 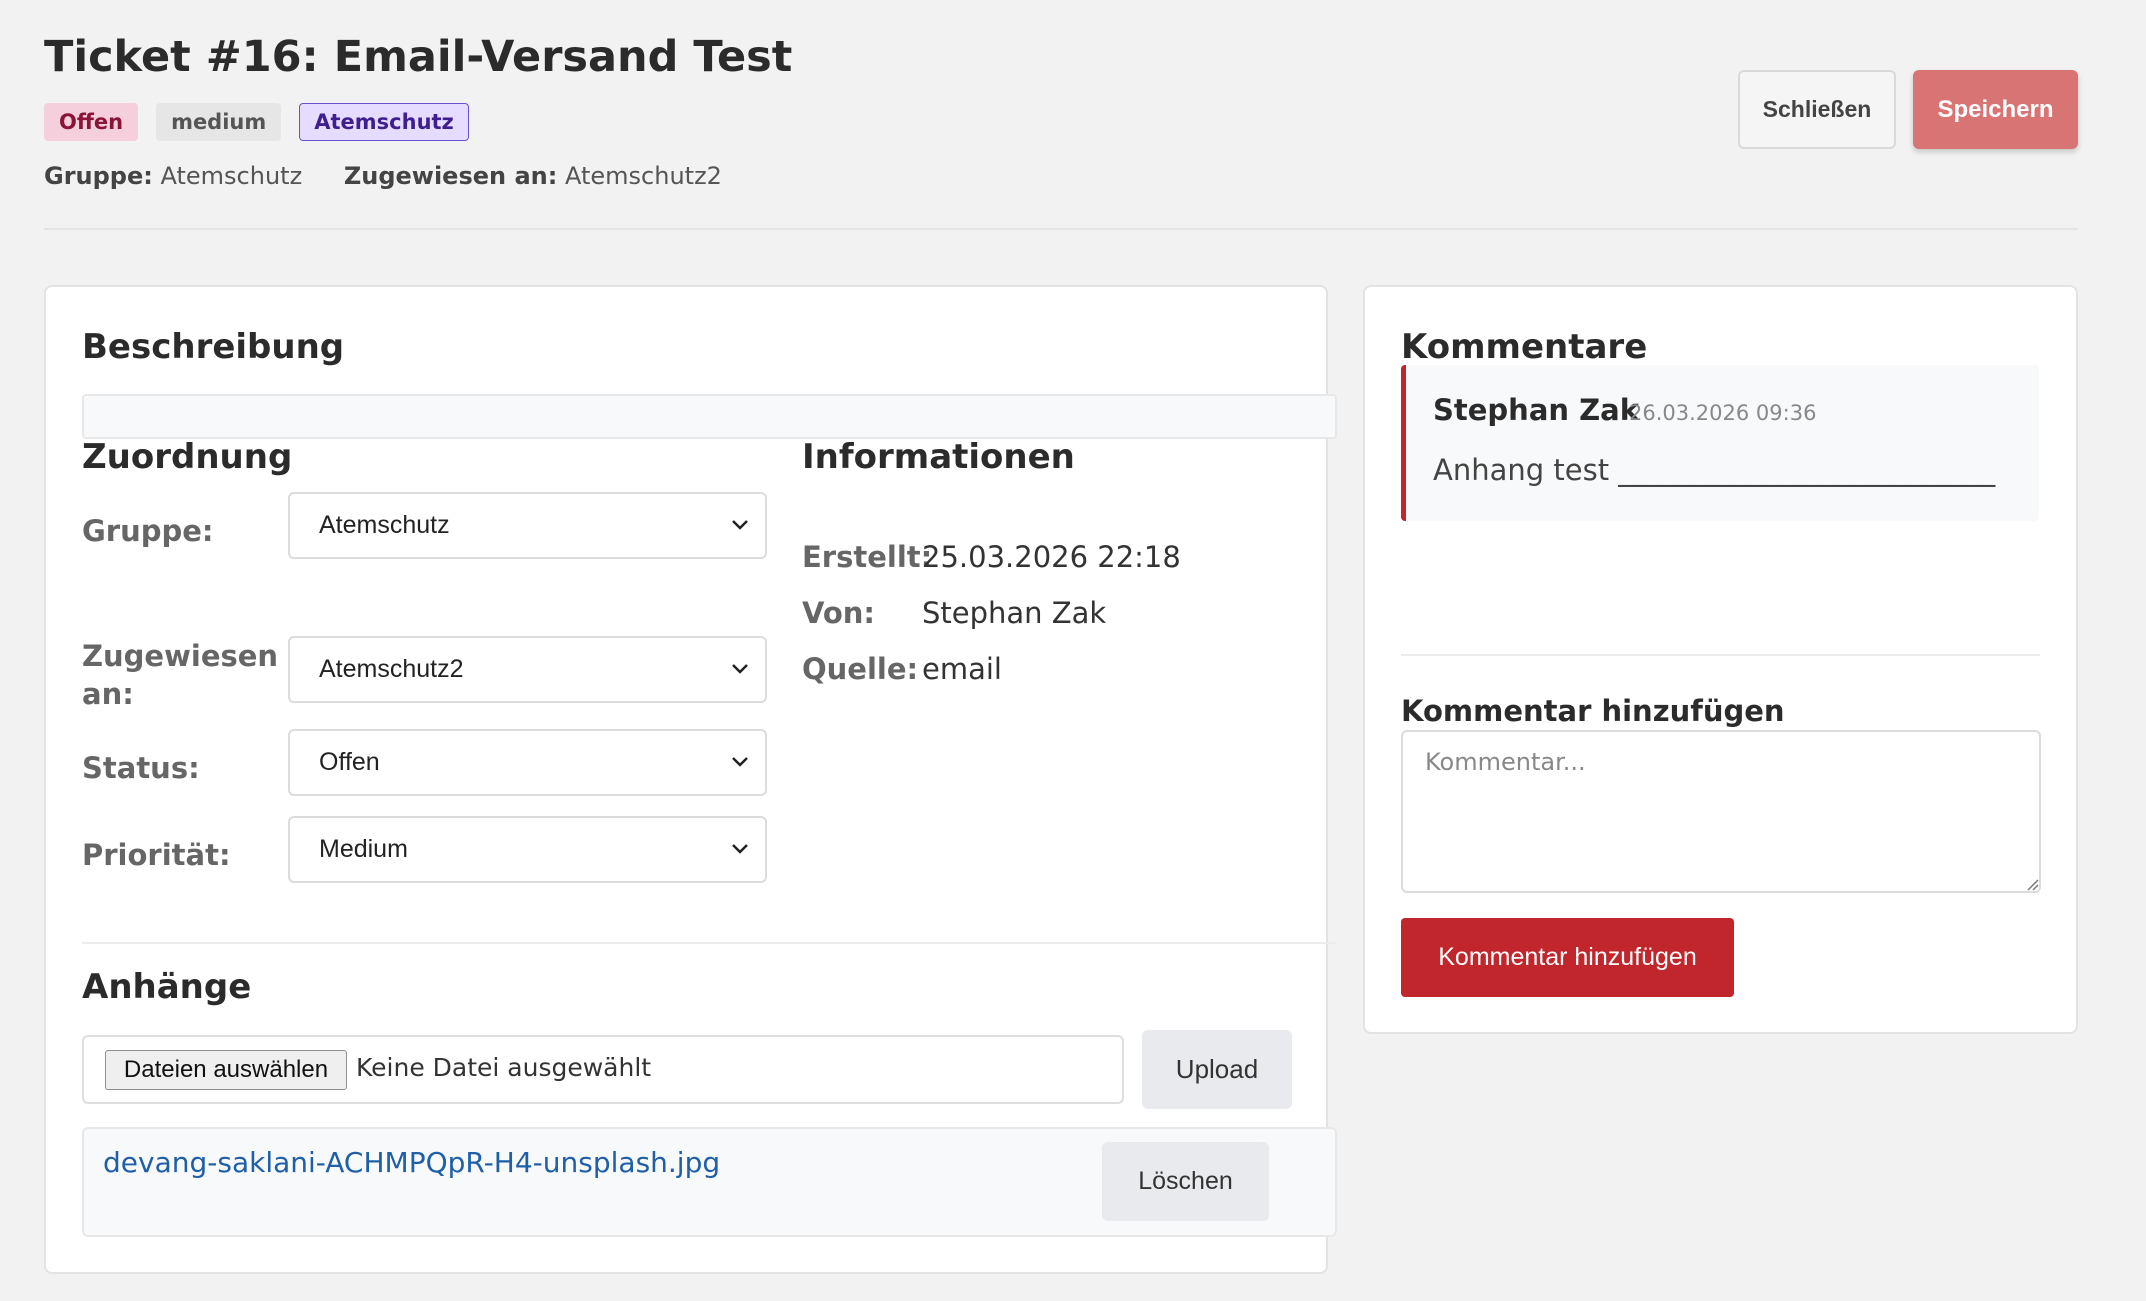 What do you see at coordinates (1524, 347) in the screenshot?
I see `comments-heading: Kommentare` at bounding box center [1524, 347].